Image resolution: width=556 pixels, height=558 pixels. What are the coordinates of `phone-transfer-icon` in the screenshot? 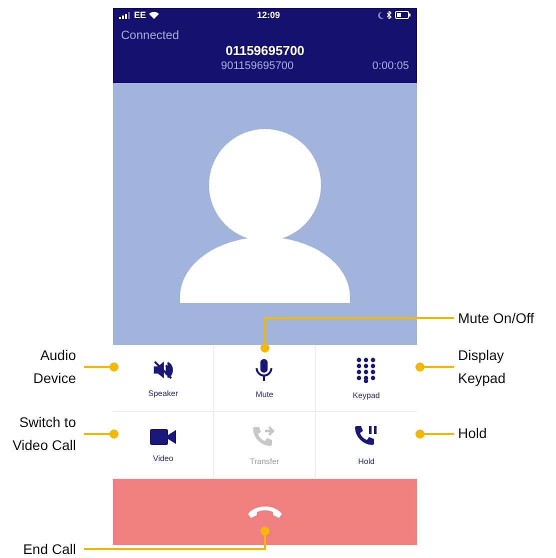 It's located at (264, 436).